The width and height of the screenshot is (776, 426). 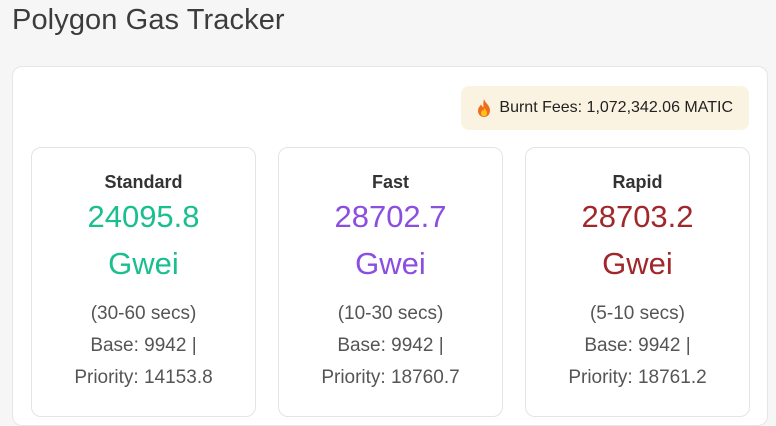 I want to click on gas-price-value: 24095.8, so click(x=143, y=216).